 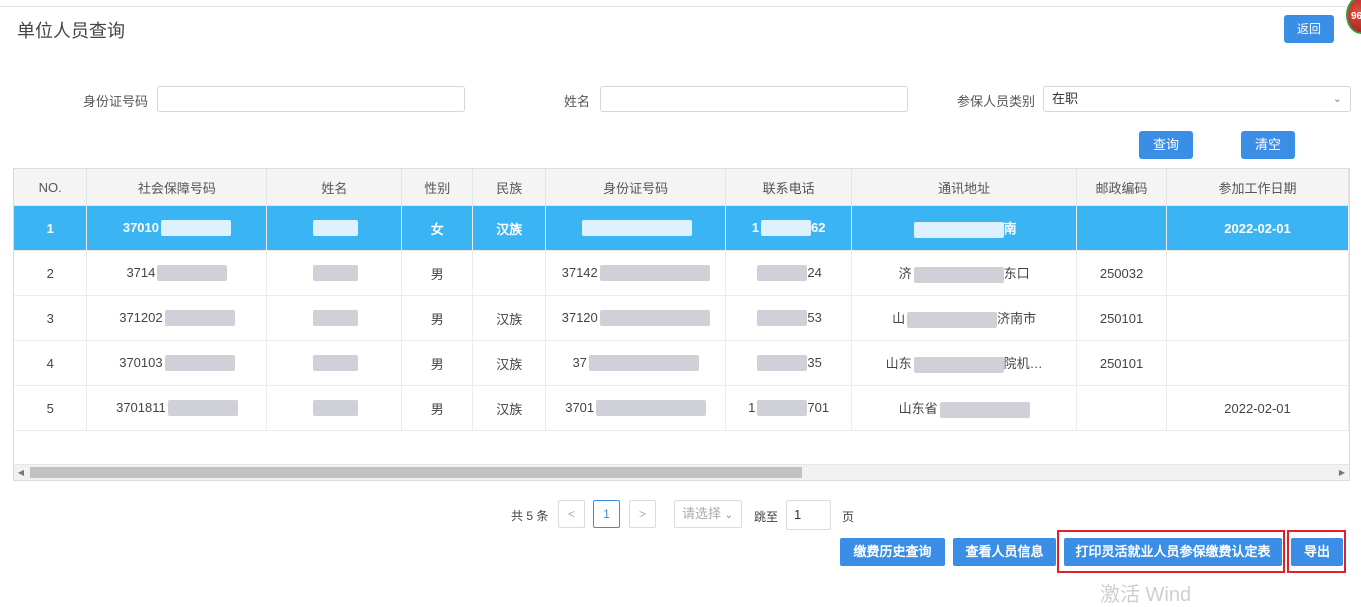 What do you see at coordinates (1257, 187) in the screenshot?
I see `col-header-work-date: 参加工作日期` at bounding box center [1257, 187].